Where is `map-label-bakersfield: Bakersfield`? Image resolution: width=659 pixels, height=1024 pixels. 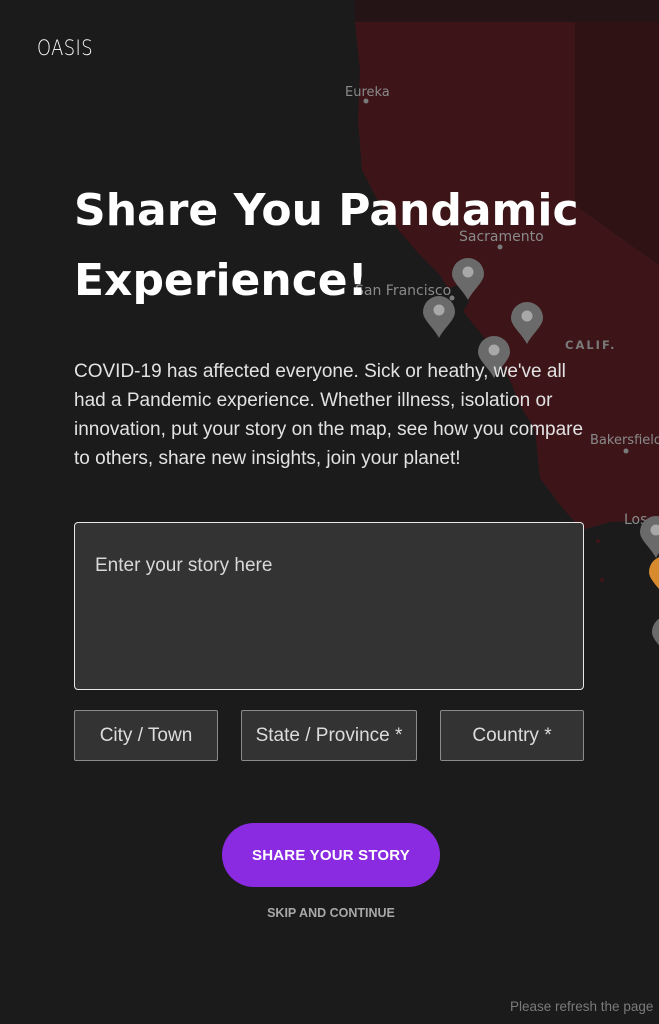 map-label-bakersfield: Bakersfield is located at coordinates (624, 440).